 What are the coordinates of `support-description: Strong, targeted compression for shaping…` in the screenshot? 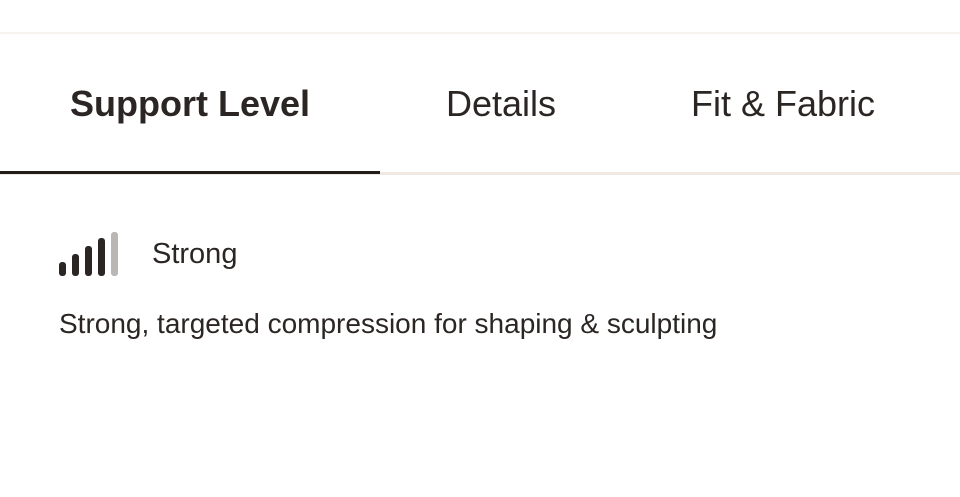 It's located at (388, 323).